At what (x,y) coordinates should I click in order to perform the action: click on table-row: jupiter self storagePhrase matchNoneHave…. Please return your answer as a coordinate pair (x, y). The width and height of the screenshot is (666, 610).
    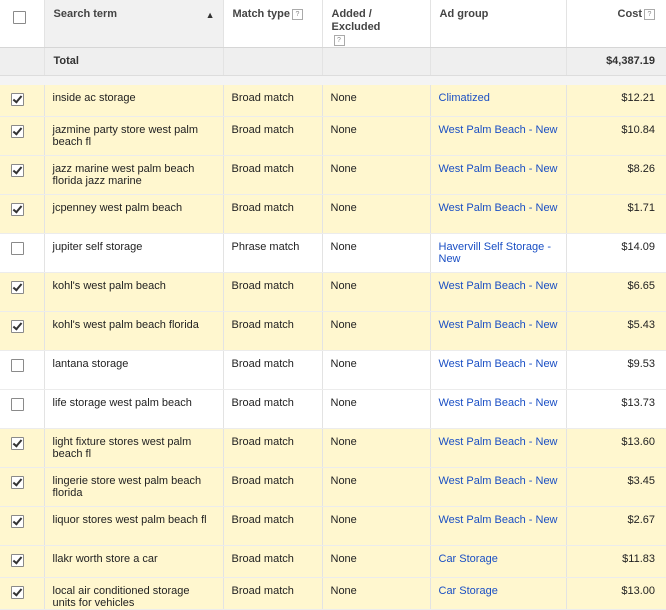
    Looking at the image, I should click on (333, 253).